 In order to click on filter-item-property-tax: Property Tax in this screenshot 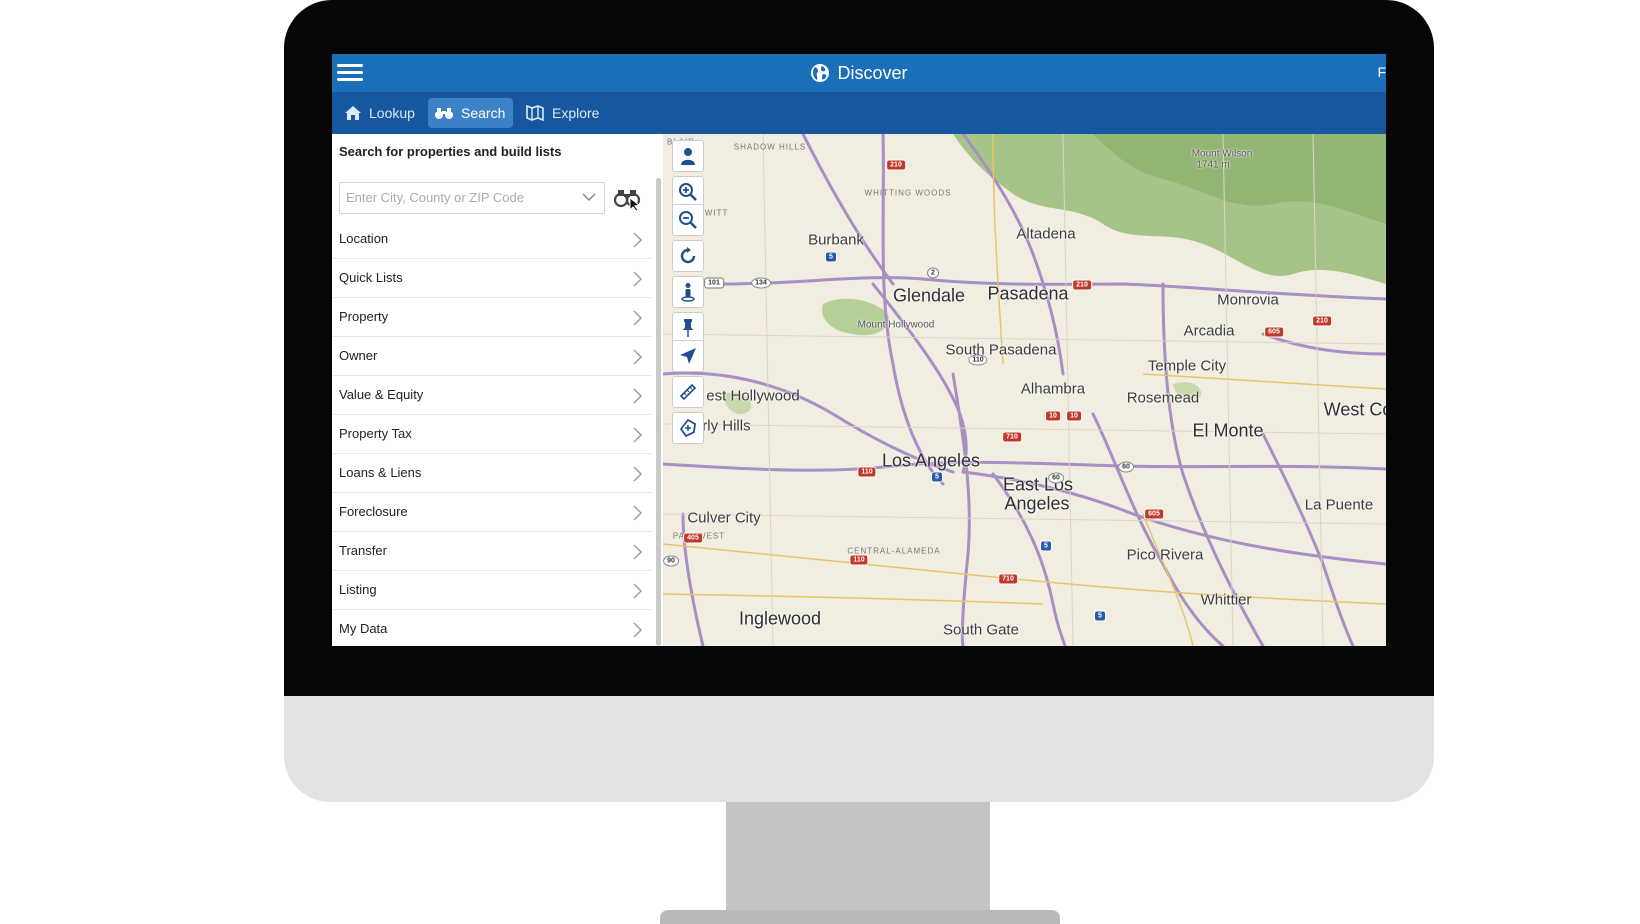, I will do `click(492, 434)`.